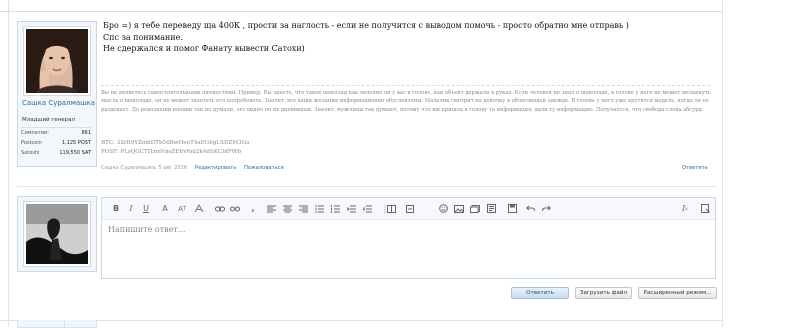  I want to click on link-icon, so click(220, 208).